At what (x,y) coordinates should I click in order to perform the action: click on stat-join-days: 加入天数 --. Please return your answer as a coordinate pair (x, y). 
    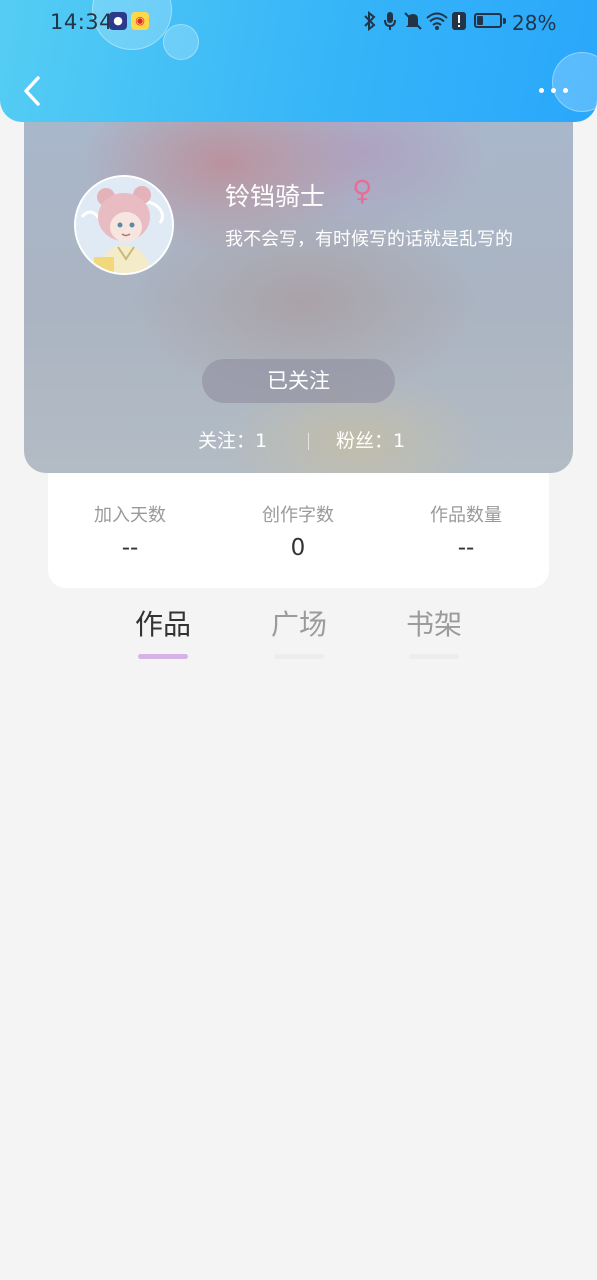
    Looking at the image, I should click on (130, 531).